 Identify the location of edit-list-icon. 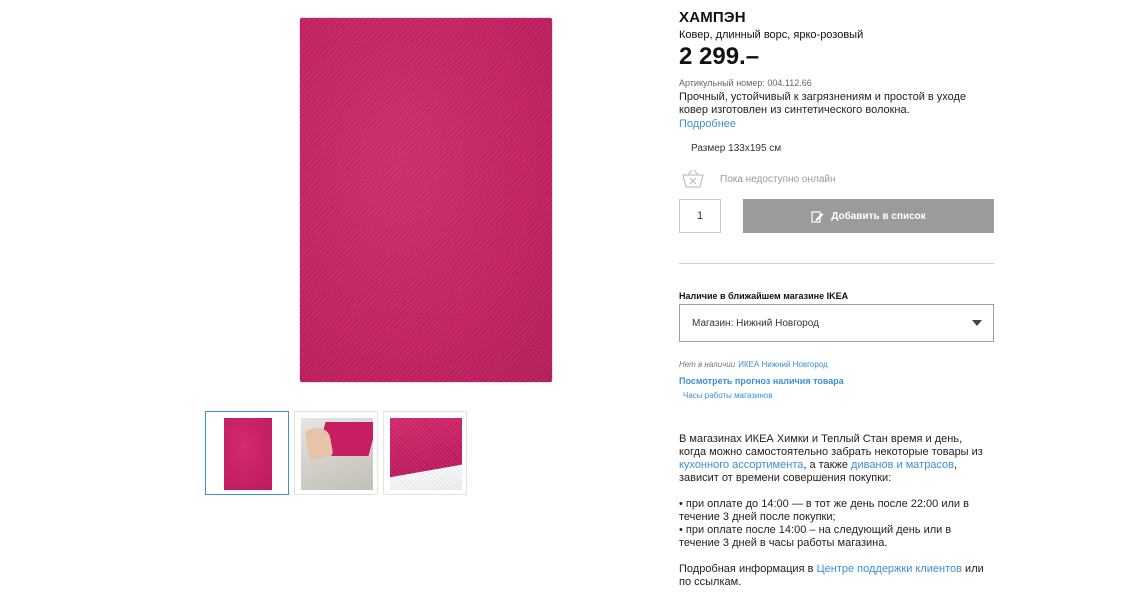
(817, 216).